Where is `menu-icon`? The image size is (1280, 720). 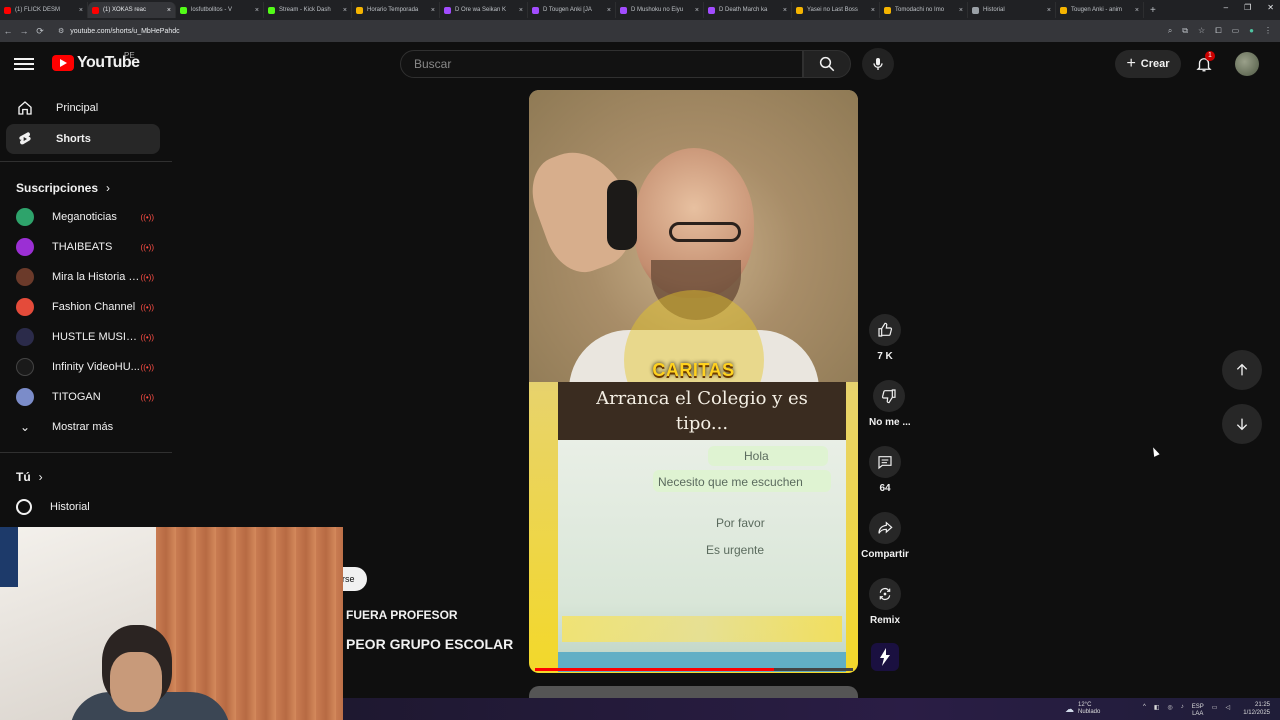
menu-icon is located at coordinates (24, 63).